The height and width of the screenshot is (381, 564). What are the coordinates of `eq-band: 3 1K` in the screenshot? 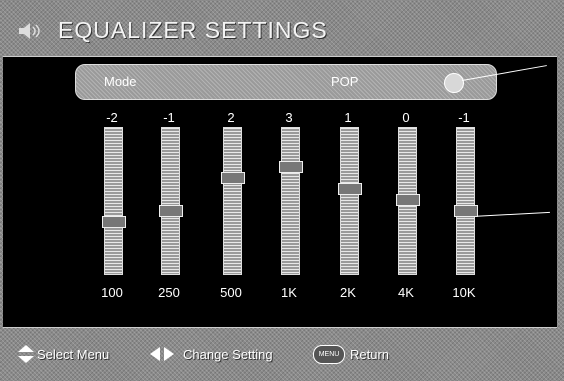 It's located at (289, 205).